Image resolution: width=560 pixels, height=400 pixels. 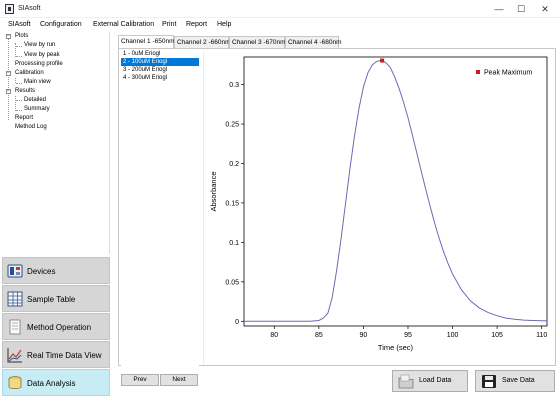 I want to click on legend-peak-label: Peak Maximum, so click(x=508, y=73).